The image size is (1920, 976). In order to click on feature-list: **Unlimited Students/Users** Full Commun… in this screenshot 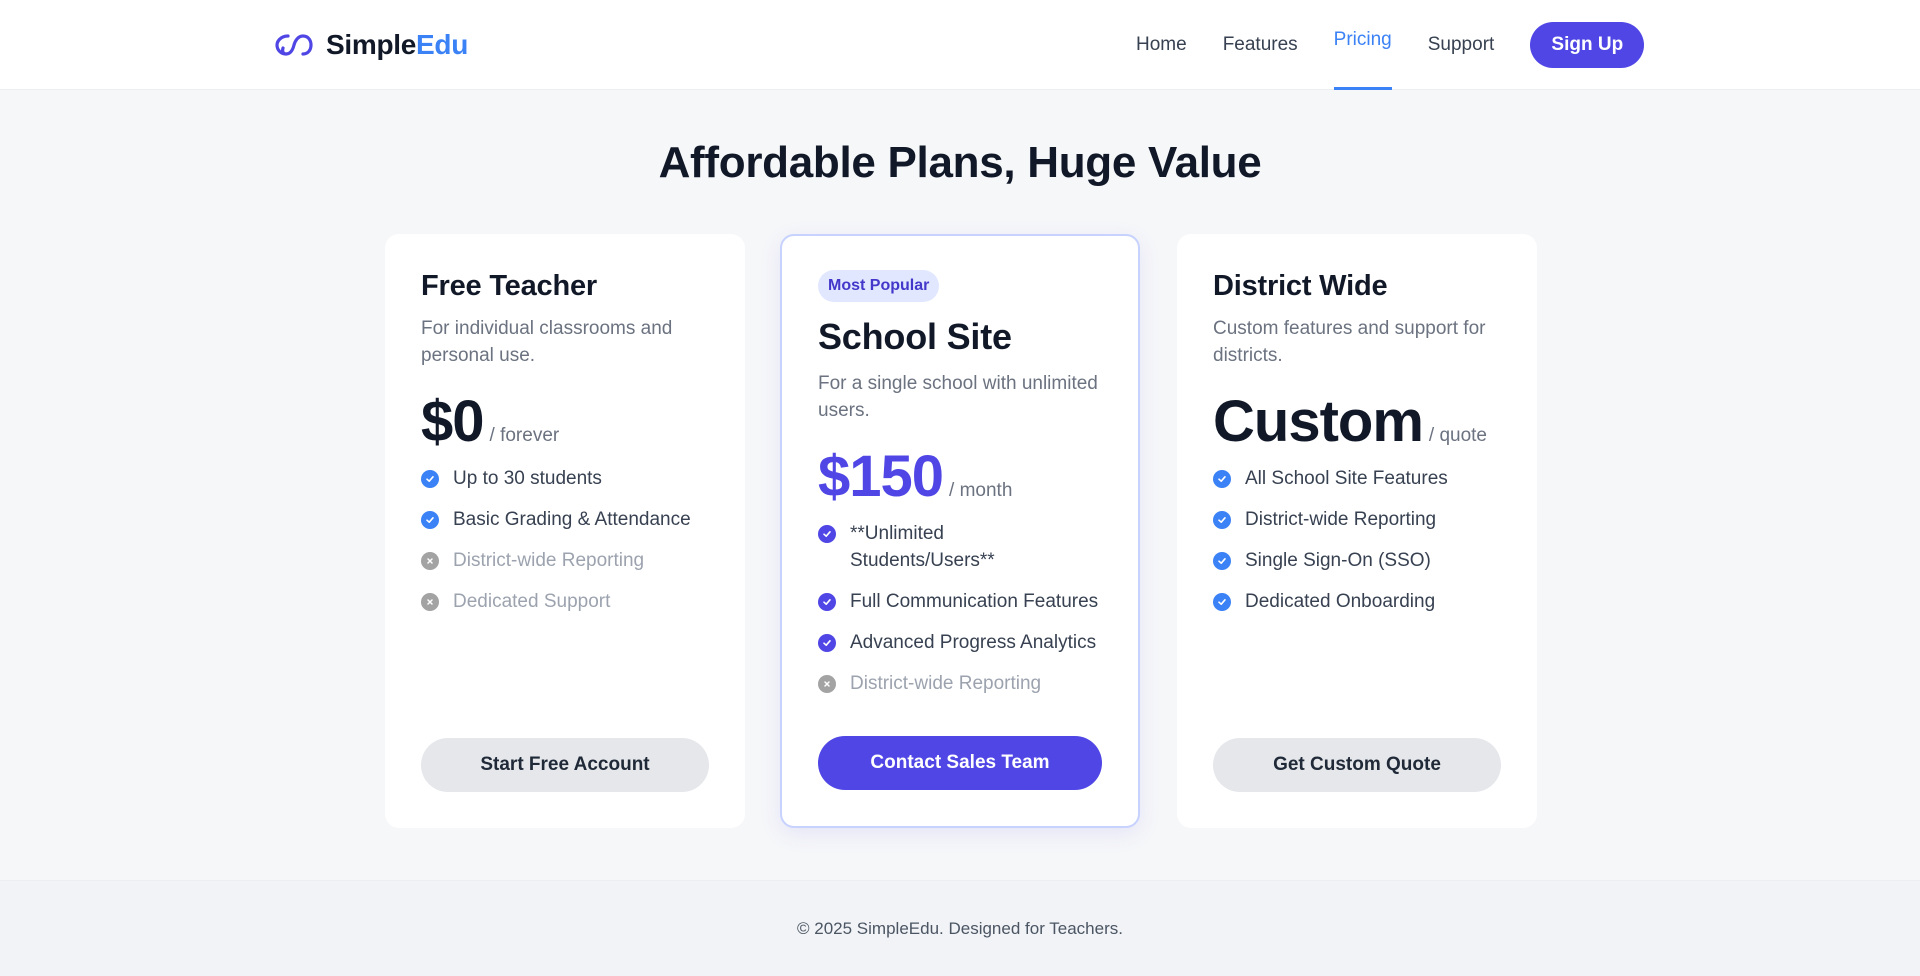, I will do `click(960, 608)`.